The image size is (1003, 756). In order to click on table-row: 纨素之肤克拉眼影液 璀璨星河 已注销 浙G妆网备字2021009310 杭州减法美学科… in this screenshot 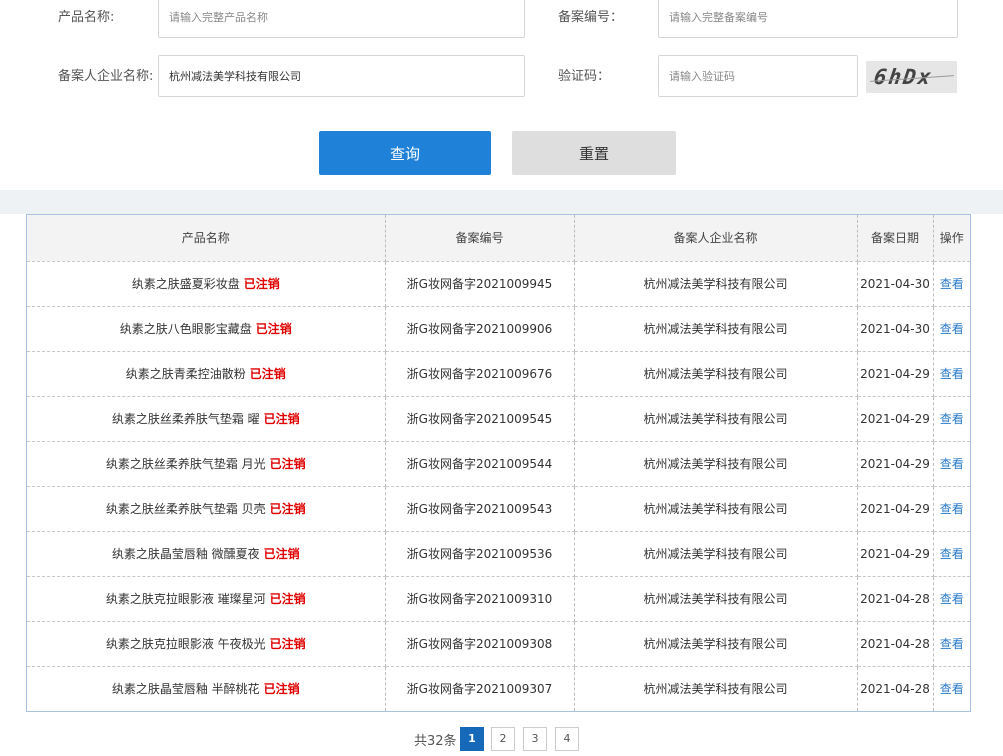, I will do `click(498, 599)`.